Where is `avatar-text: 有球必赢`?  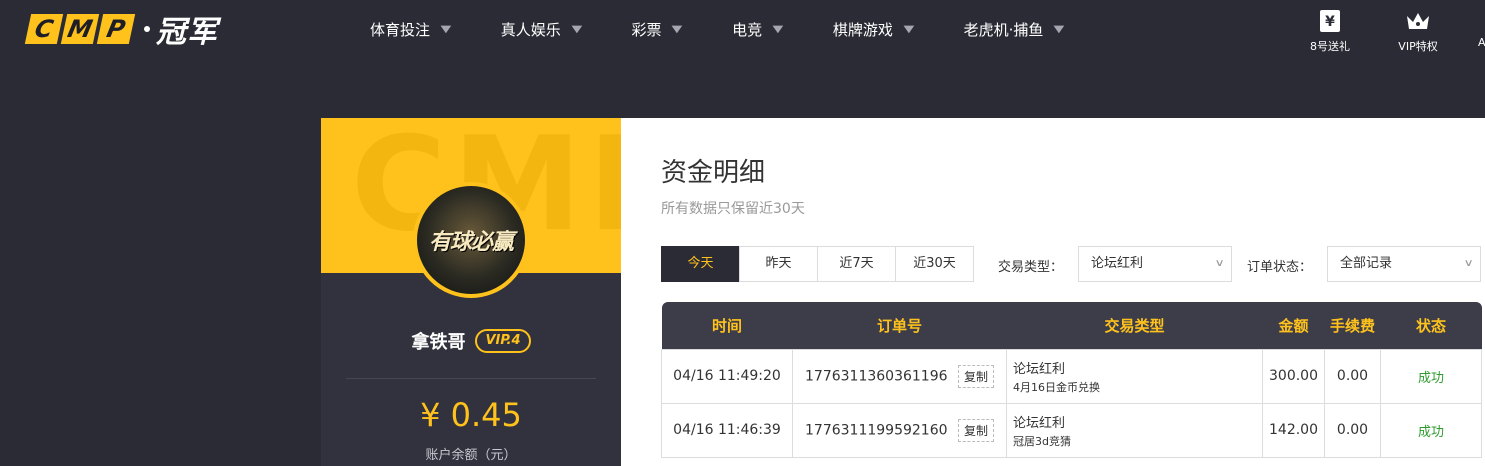 avatar-text: 有球必赢 is located at coordinates (471, 242).